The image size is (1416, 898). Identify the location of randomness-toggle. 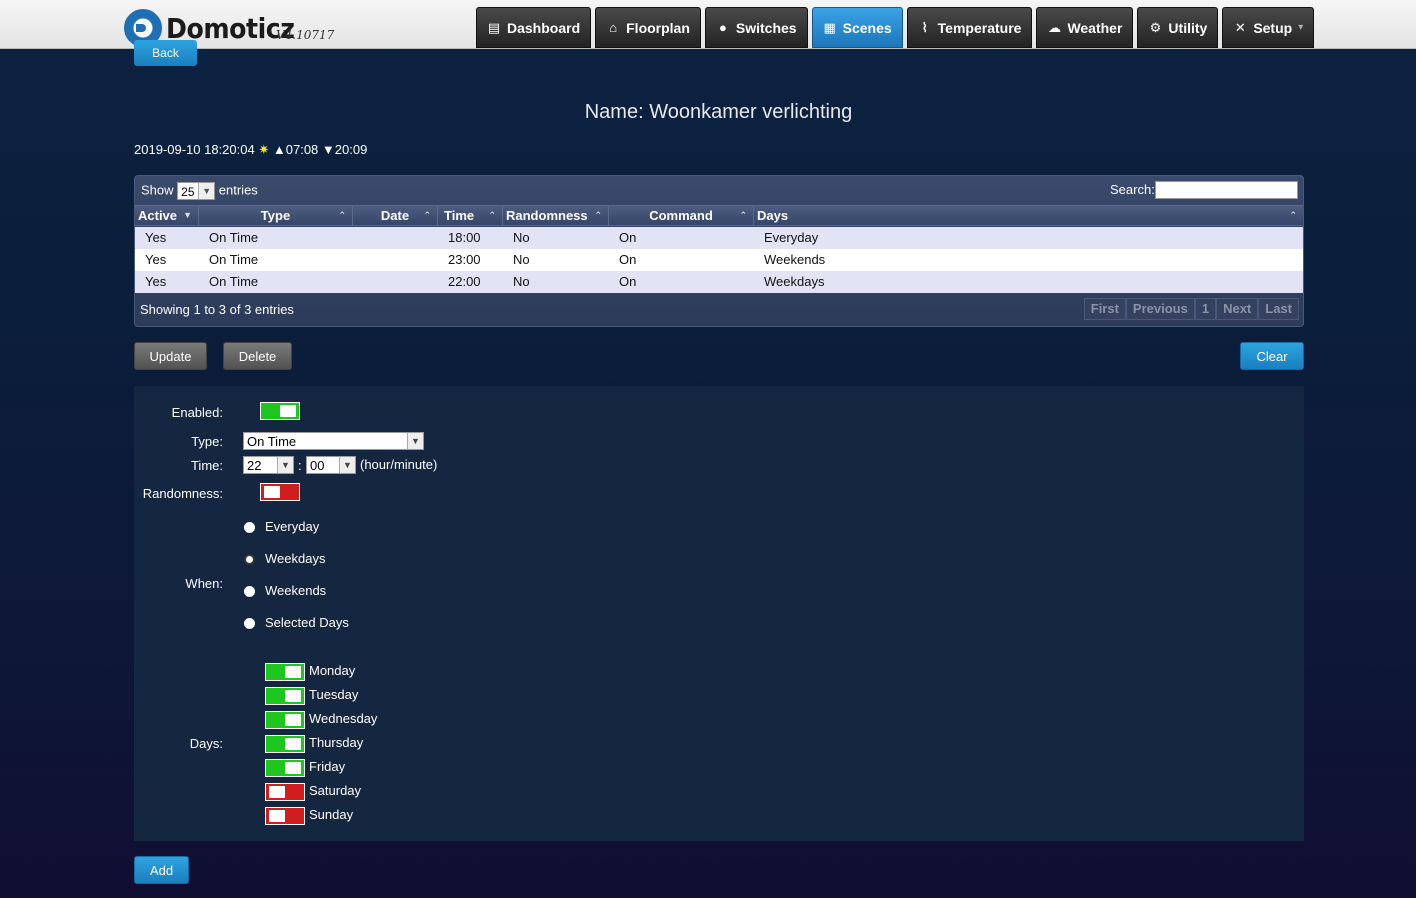
(280, 492).